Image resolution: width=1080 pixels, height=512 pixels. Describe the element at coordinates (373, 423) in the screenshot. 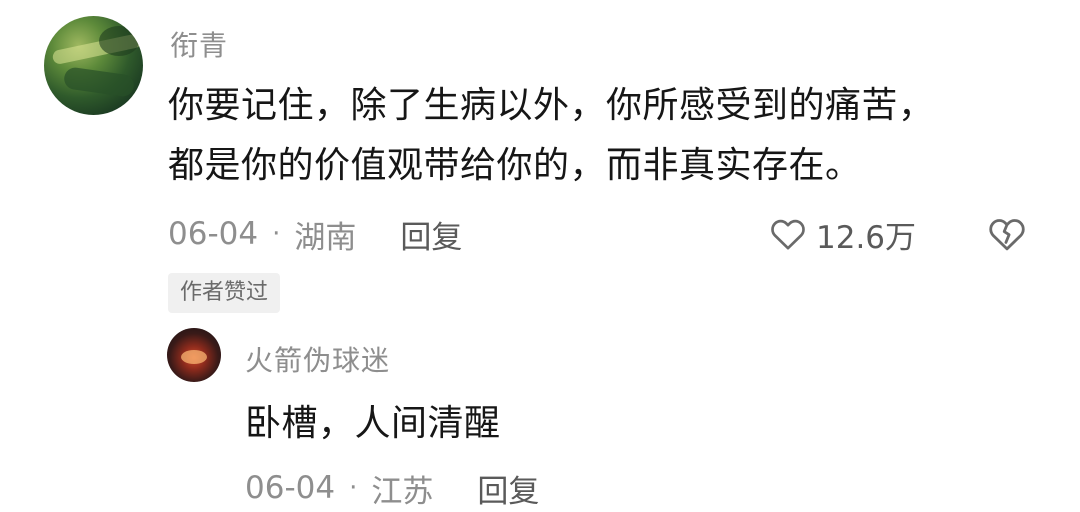

I see `reply-text: 卧槽，人间清醒` at that location.